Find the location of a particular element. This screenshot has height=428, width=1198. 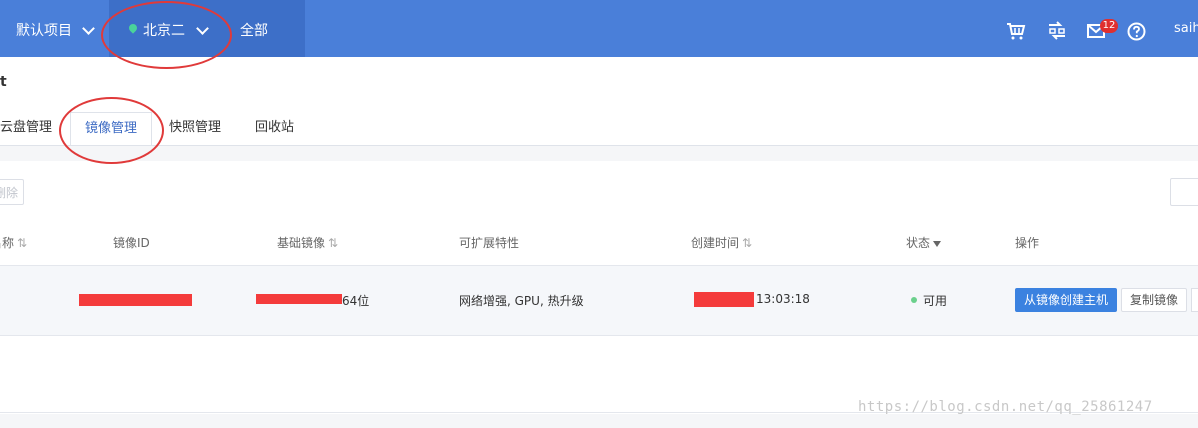

more-actions-button is located at coordinates (1194, 300).